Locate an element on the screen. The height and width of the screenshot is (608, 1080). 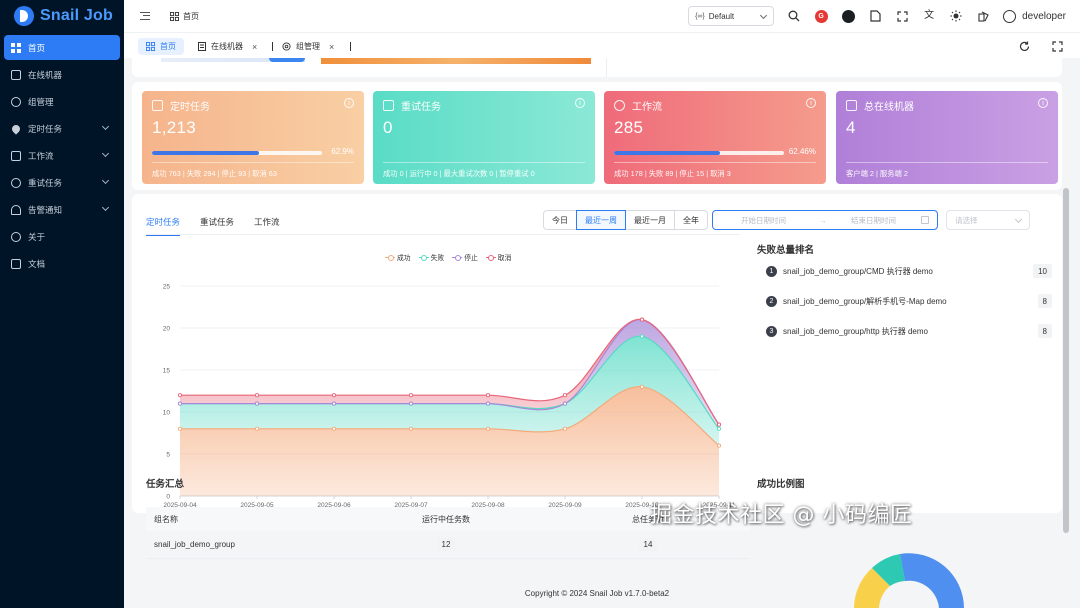
end-date-input: 结束日期时间 is located at coordinates (873, 220).